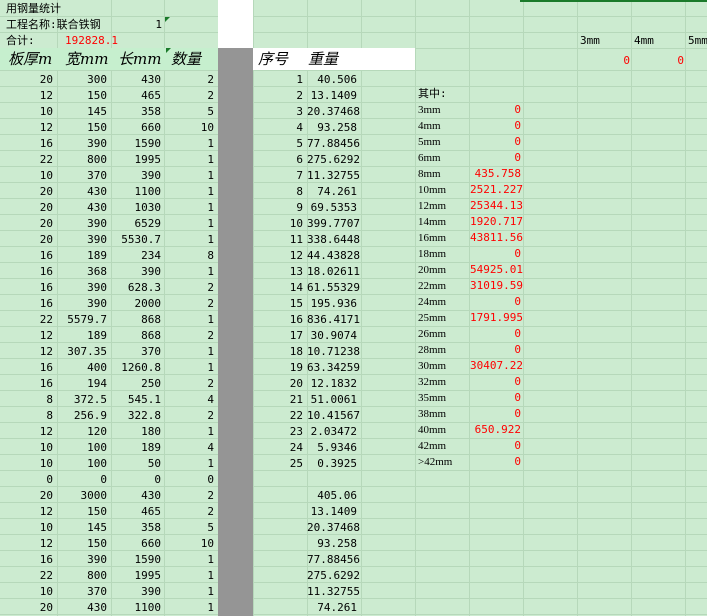 The height and width of the screenshot is (616, 707). I want to click on length-cell: 660, so click(136, 128).